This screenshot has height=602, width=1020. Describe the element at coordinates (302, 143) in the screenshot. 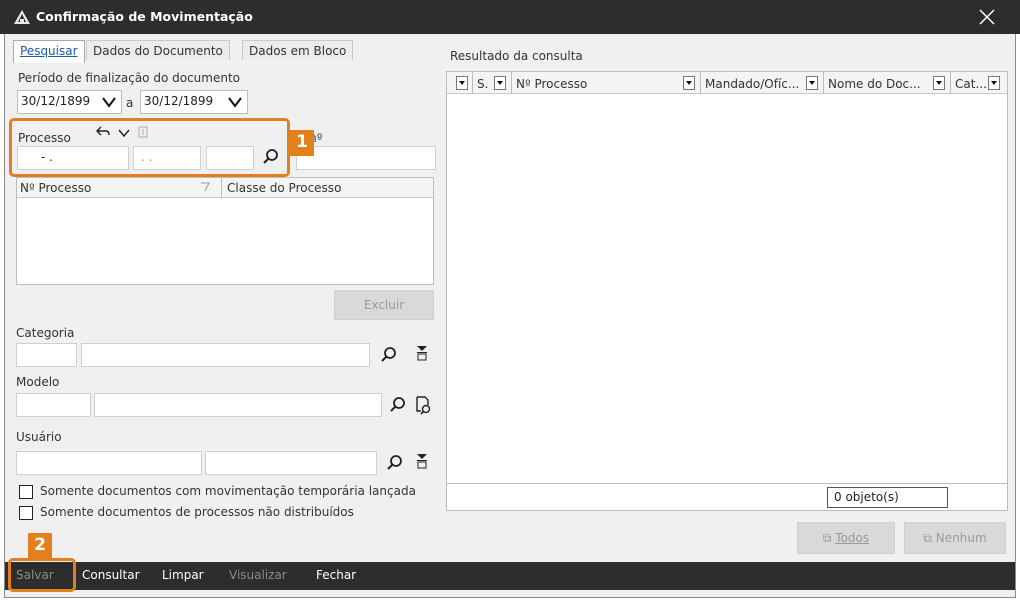

I see `callout-badge-1: 1` at that location.